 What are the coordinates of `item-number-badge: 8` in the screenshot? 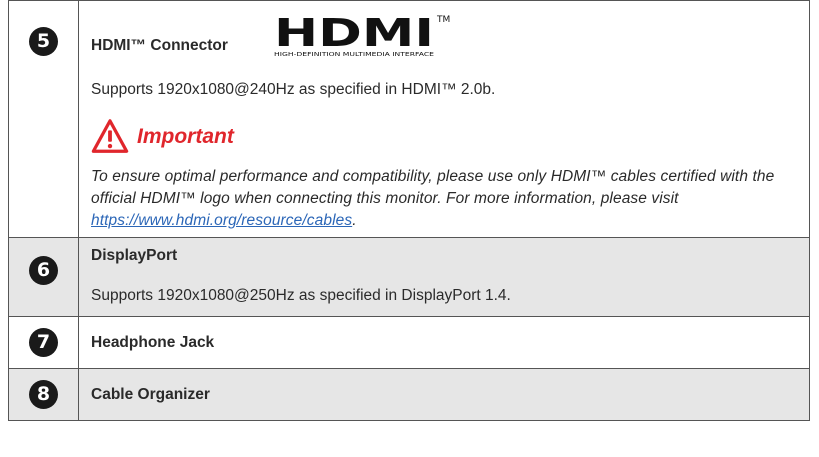 It's located at (43, 394).